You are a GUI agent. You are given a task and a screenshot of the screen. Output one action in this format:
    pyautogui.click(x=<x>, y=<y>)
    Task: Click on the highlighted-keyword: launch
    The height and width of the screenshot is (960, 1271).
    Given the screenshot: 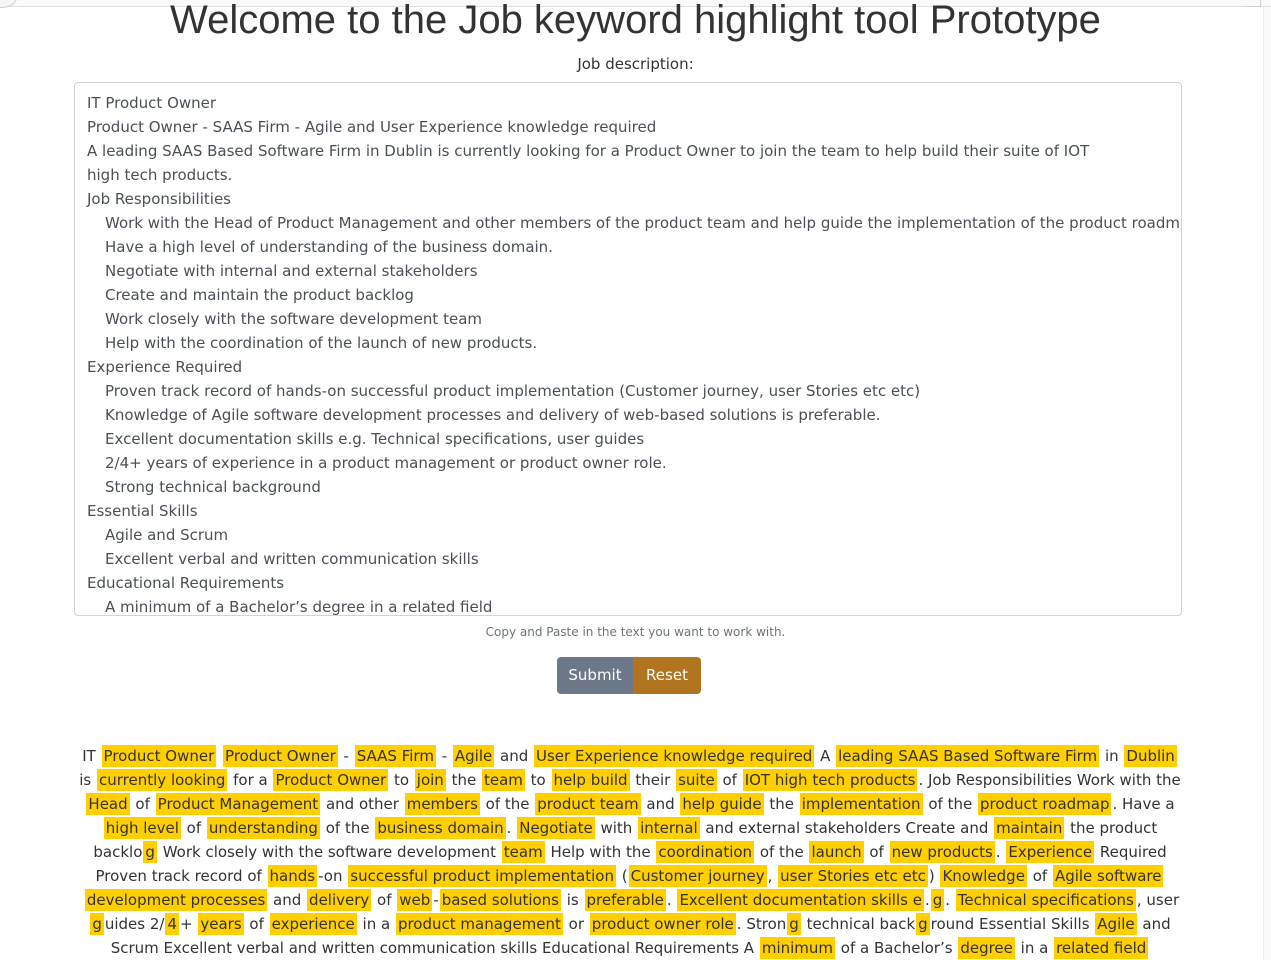 What is the action you would take?
    pyautogui.click(x=836, y=852)
    